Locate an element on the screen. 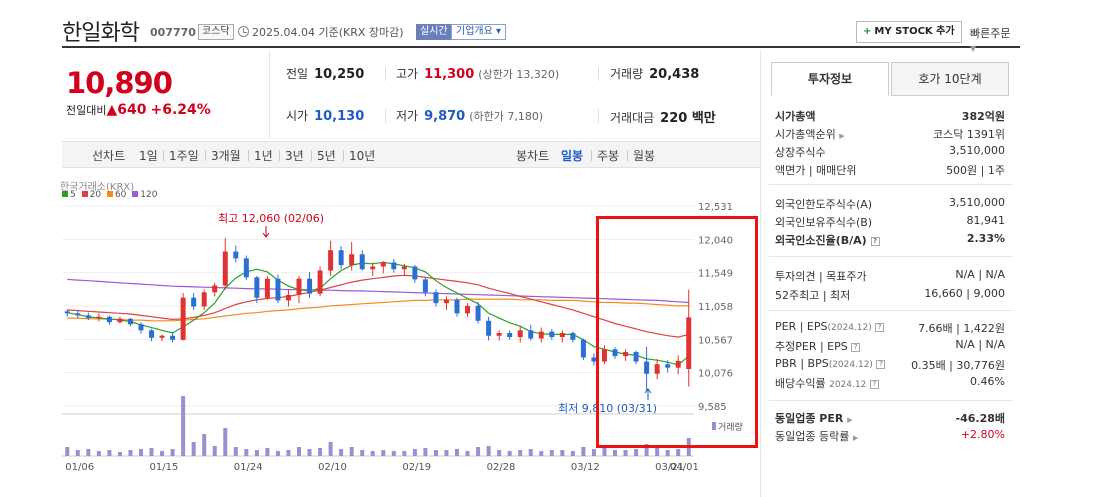  row-rank: 시가총액순위 ▶ 코스닥 1391위 is located at coordinates (890, 135).